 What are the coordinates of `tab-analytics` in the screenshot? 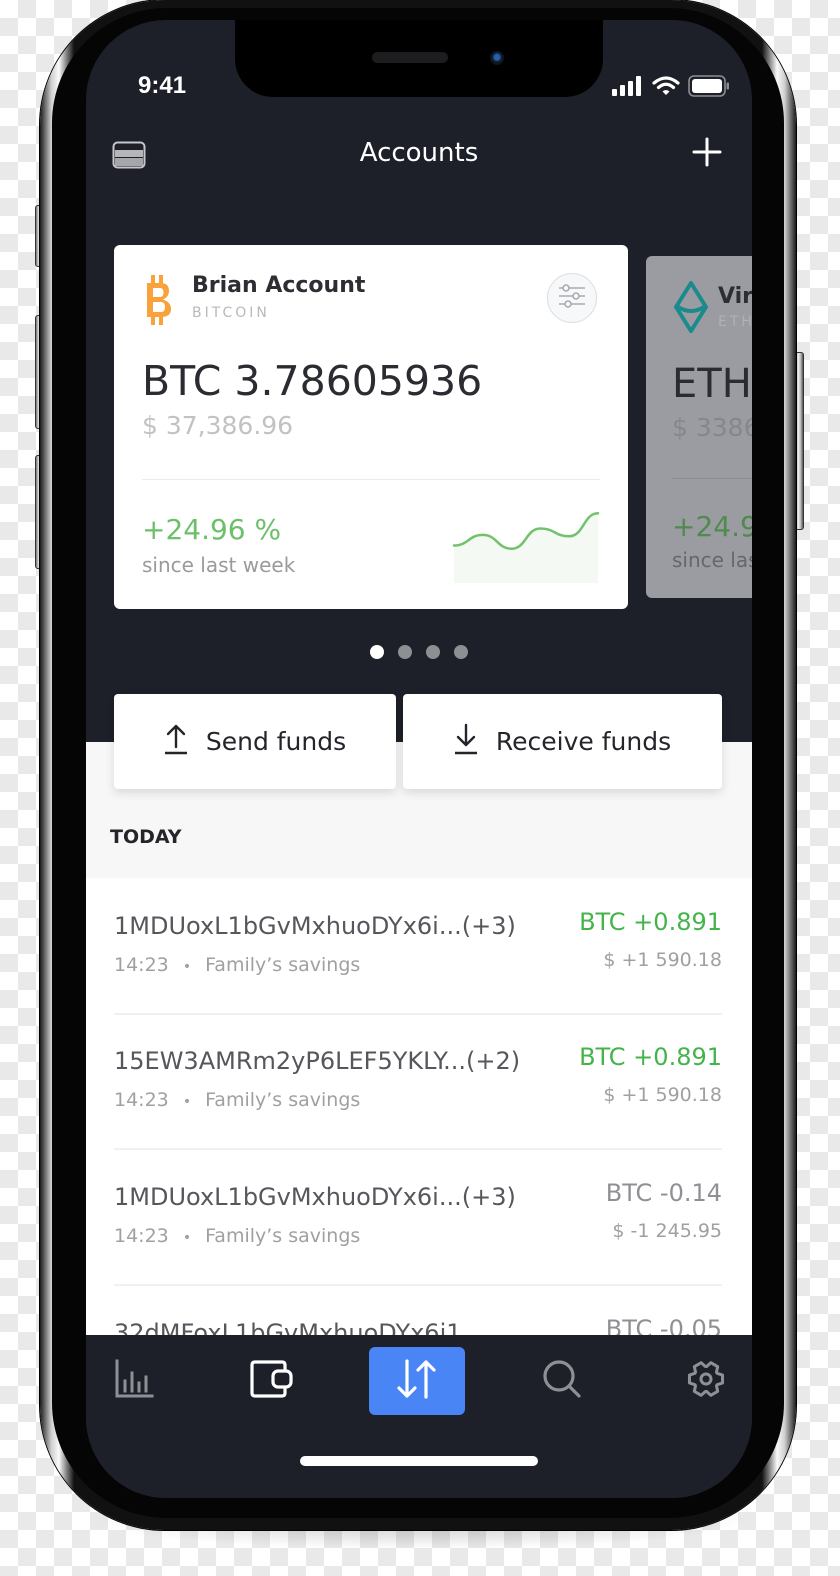 It's located at (134, 1381).